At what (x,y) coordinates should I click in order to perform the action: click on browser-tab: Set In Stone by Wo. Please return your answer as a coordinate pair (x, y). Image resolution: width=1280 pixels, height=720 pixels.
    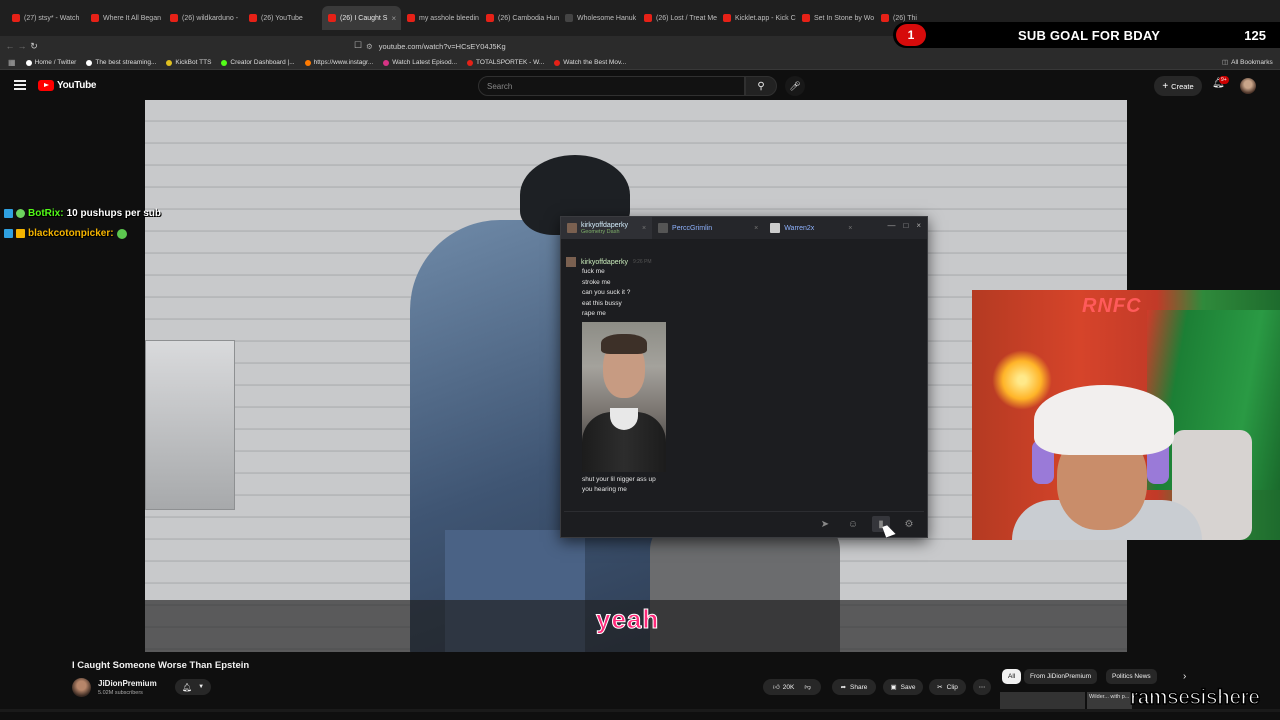
    Looking at the image, I should click on (835, 18).